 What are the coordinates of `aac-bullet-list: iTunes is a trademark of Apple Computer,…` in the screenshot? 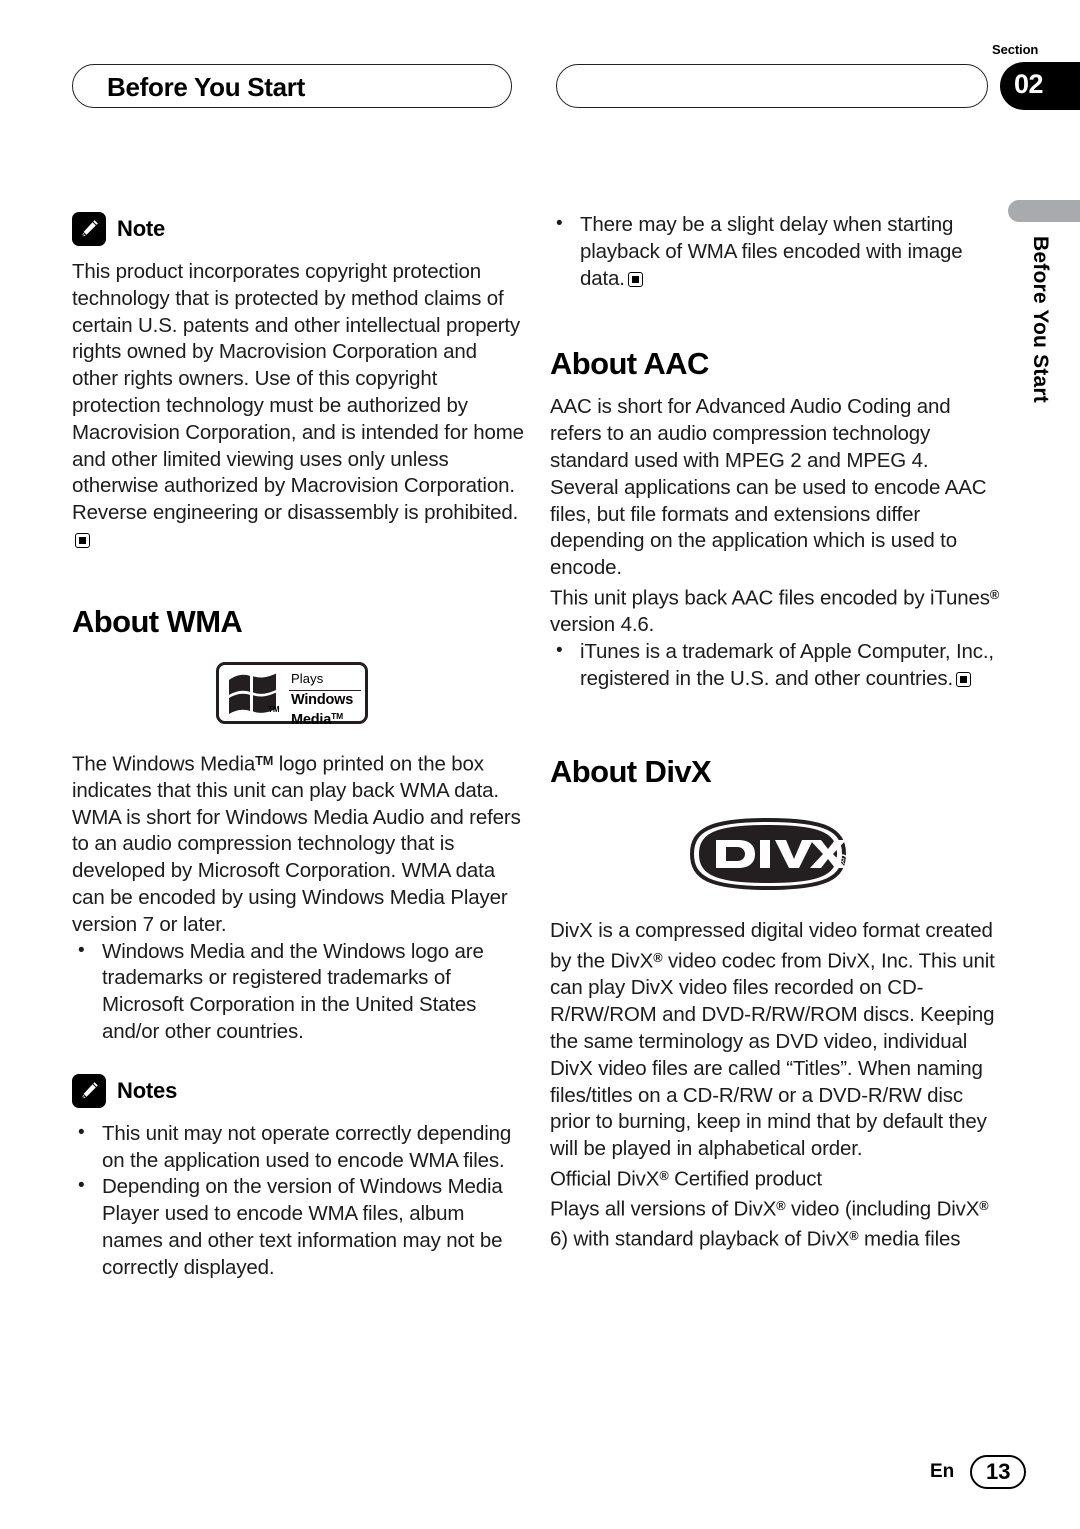 It's located at (776, 665).